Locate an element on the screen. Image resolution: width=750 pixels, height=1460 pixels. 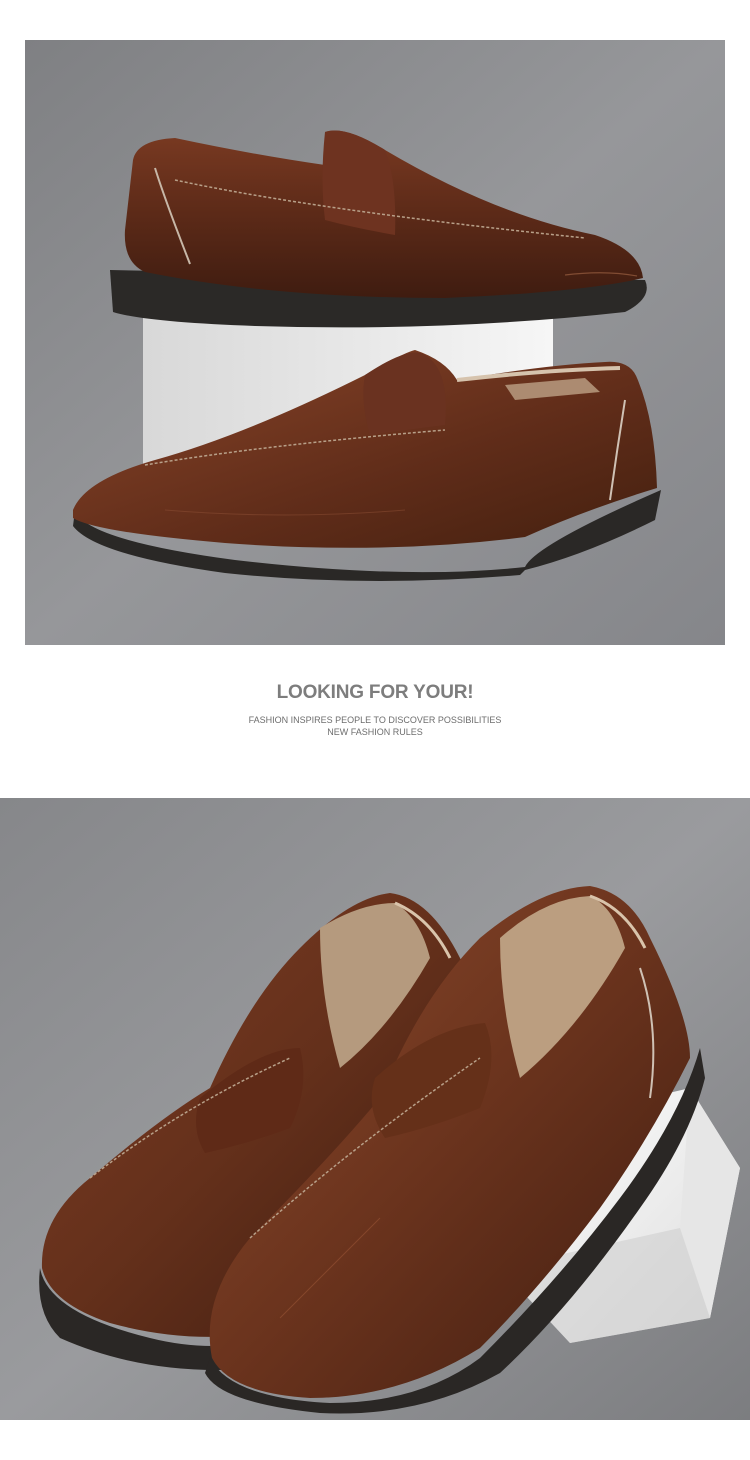
headline: LOOKING FOR YOUR! is located at coordinates (375, 692).